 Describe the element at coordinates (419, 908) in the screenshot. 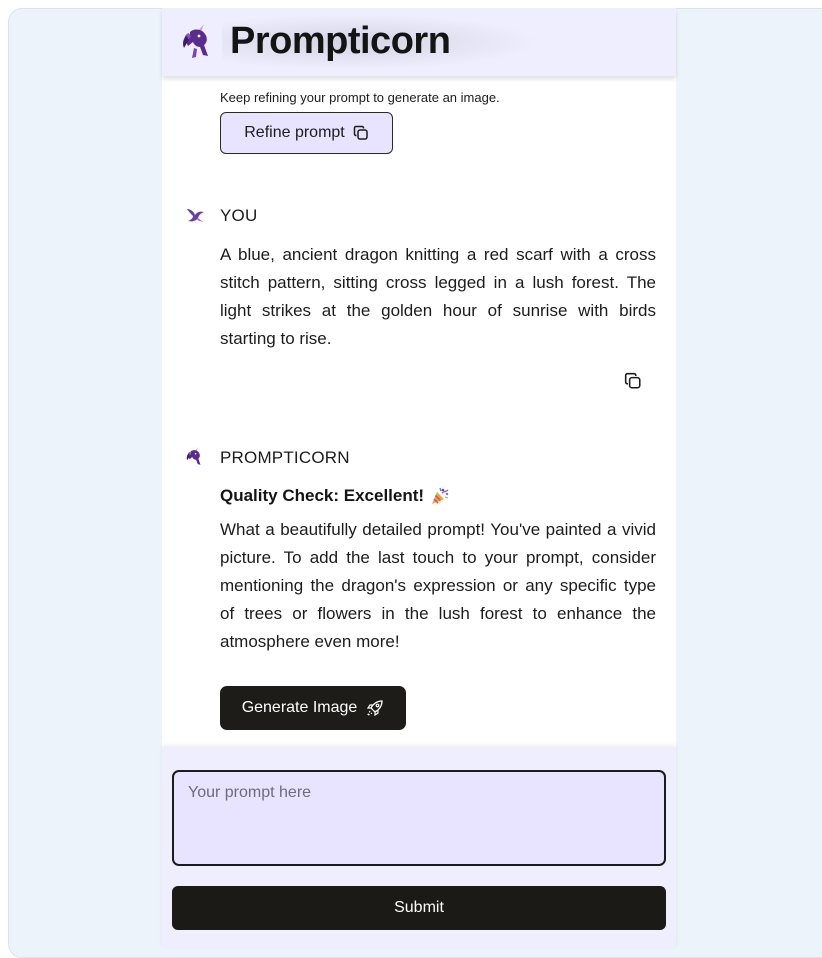

I see `submit-button: Submit` at that location.